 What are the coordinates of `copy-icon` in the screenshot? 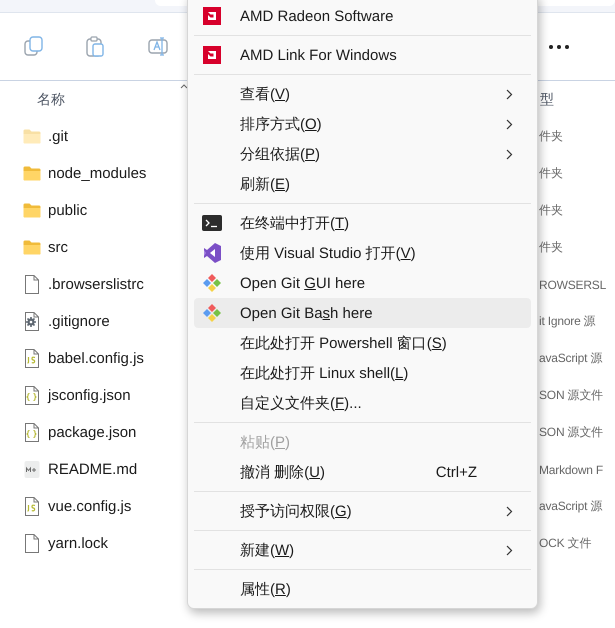 It's located at (34, 46).